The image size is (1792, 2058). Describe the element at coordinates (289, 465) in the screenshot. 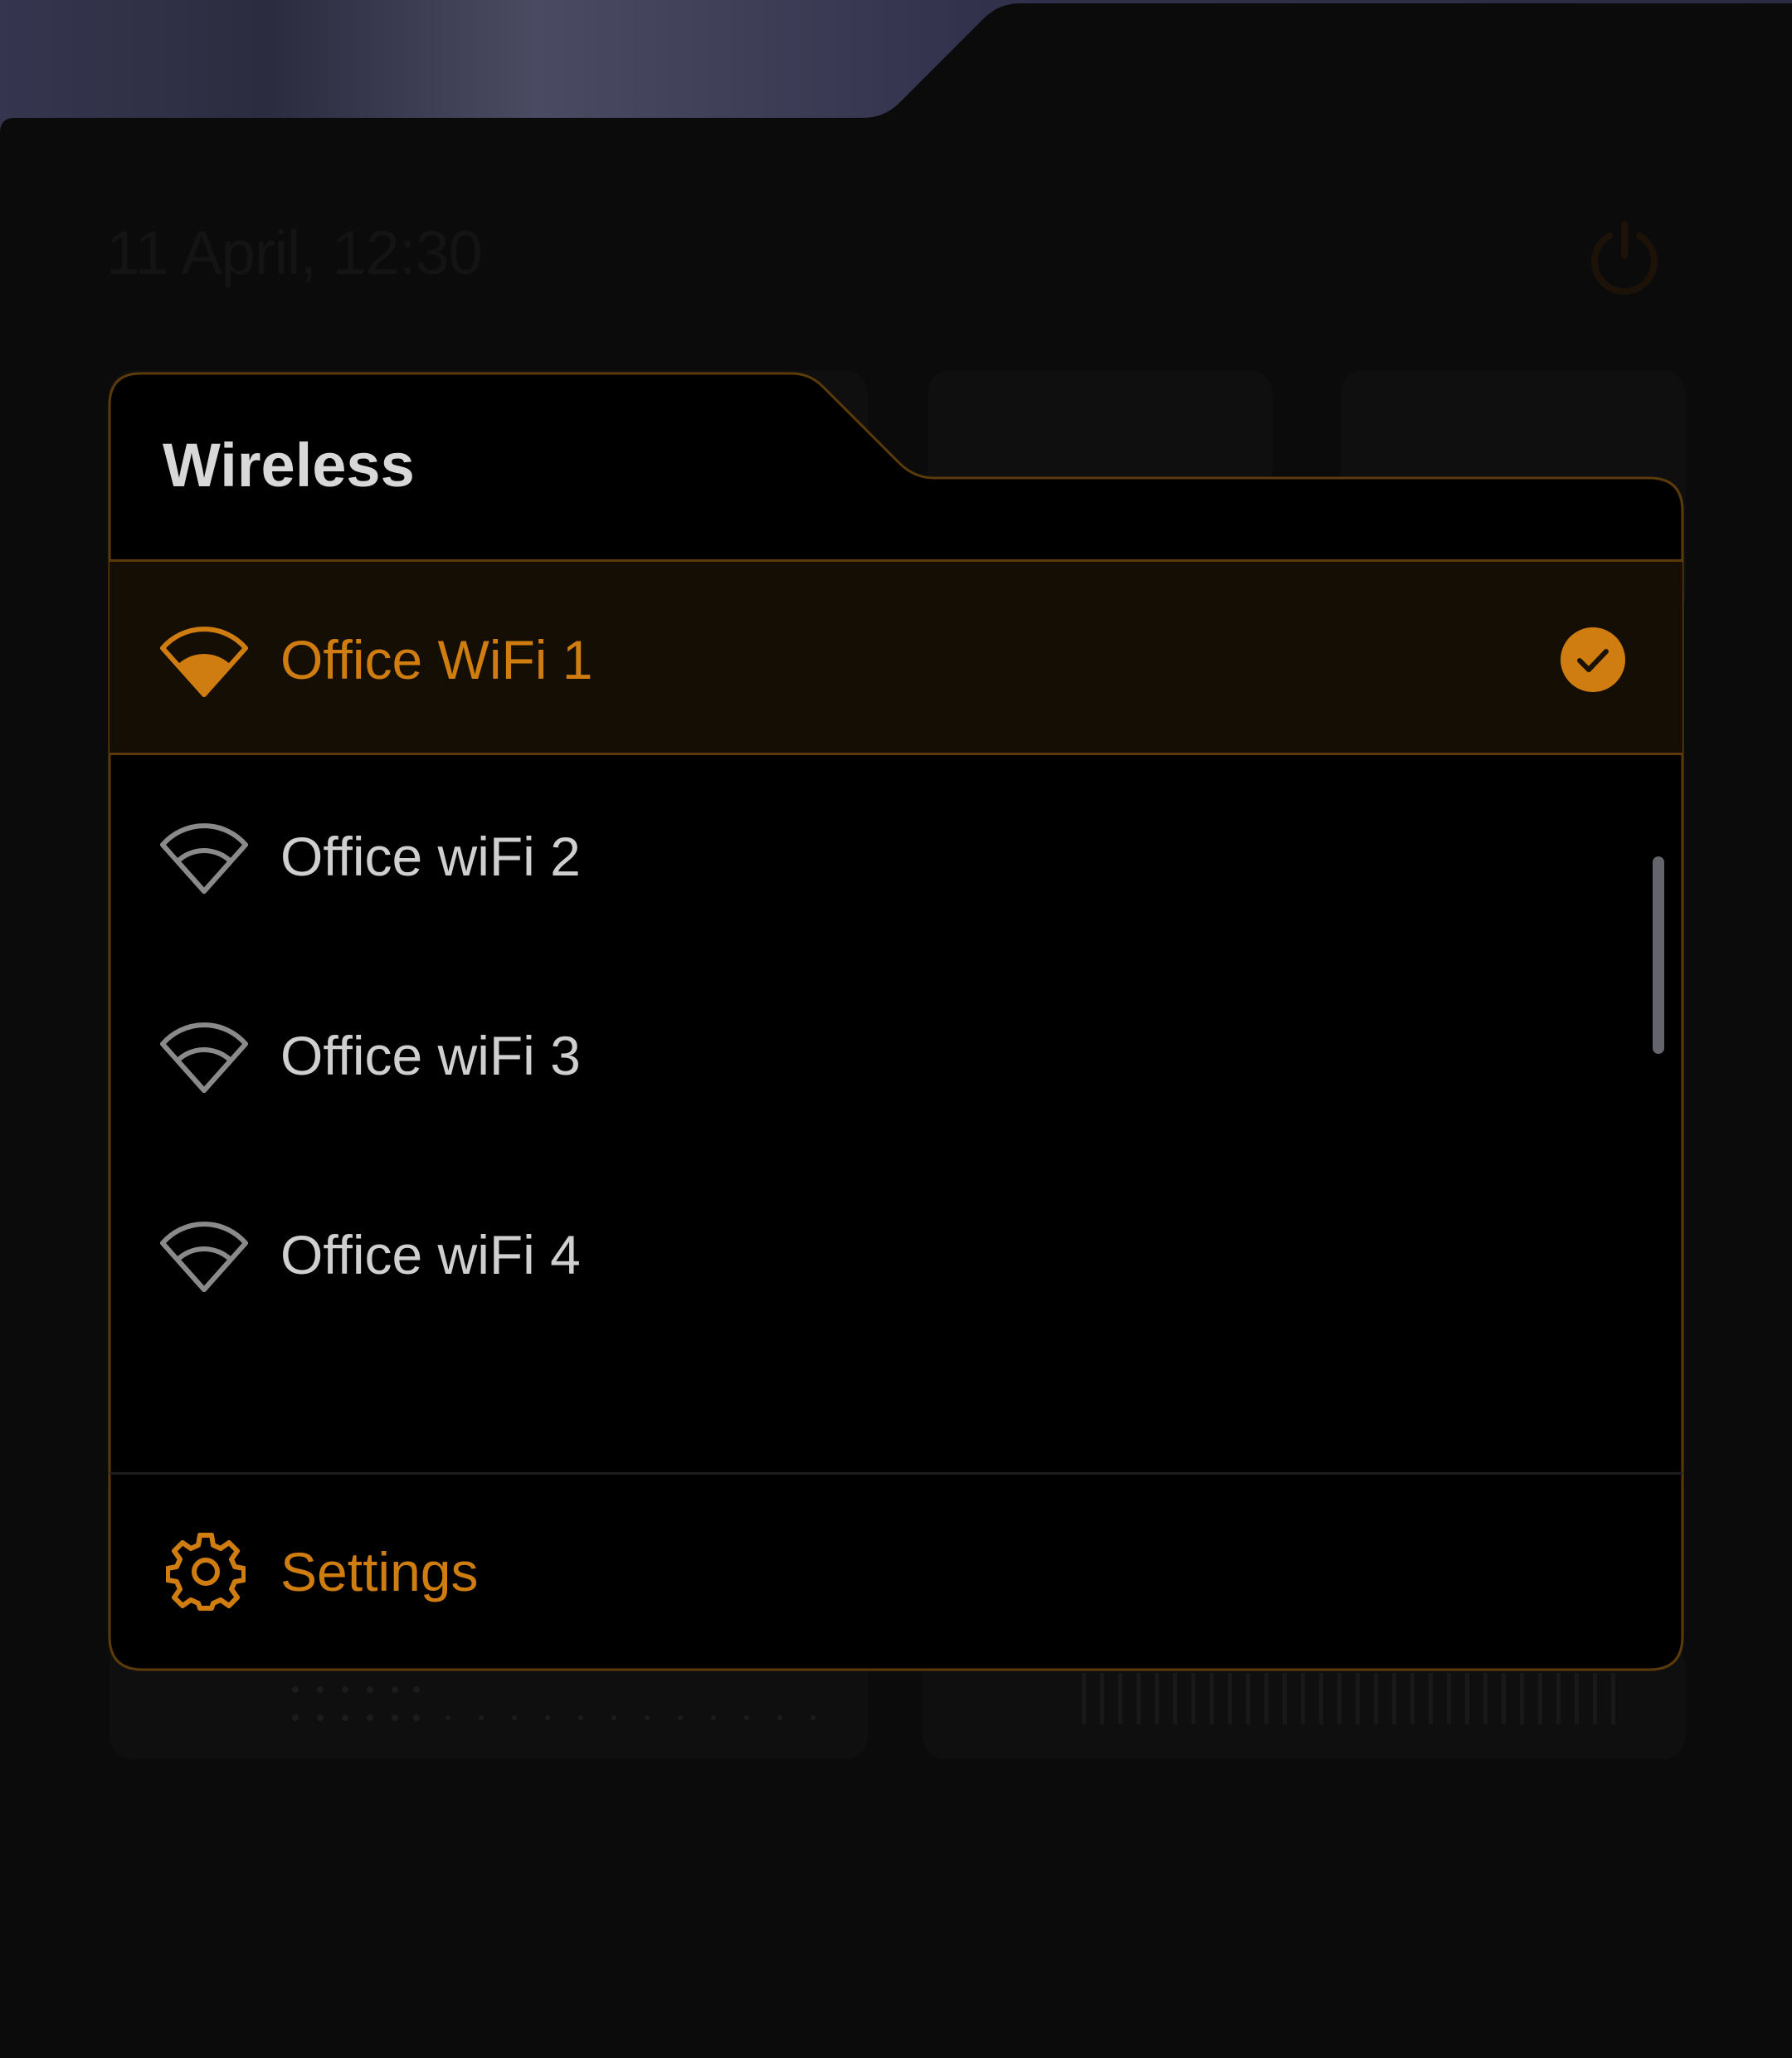

I see `panel-title: Wireless` at that location.